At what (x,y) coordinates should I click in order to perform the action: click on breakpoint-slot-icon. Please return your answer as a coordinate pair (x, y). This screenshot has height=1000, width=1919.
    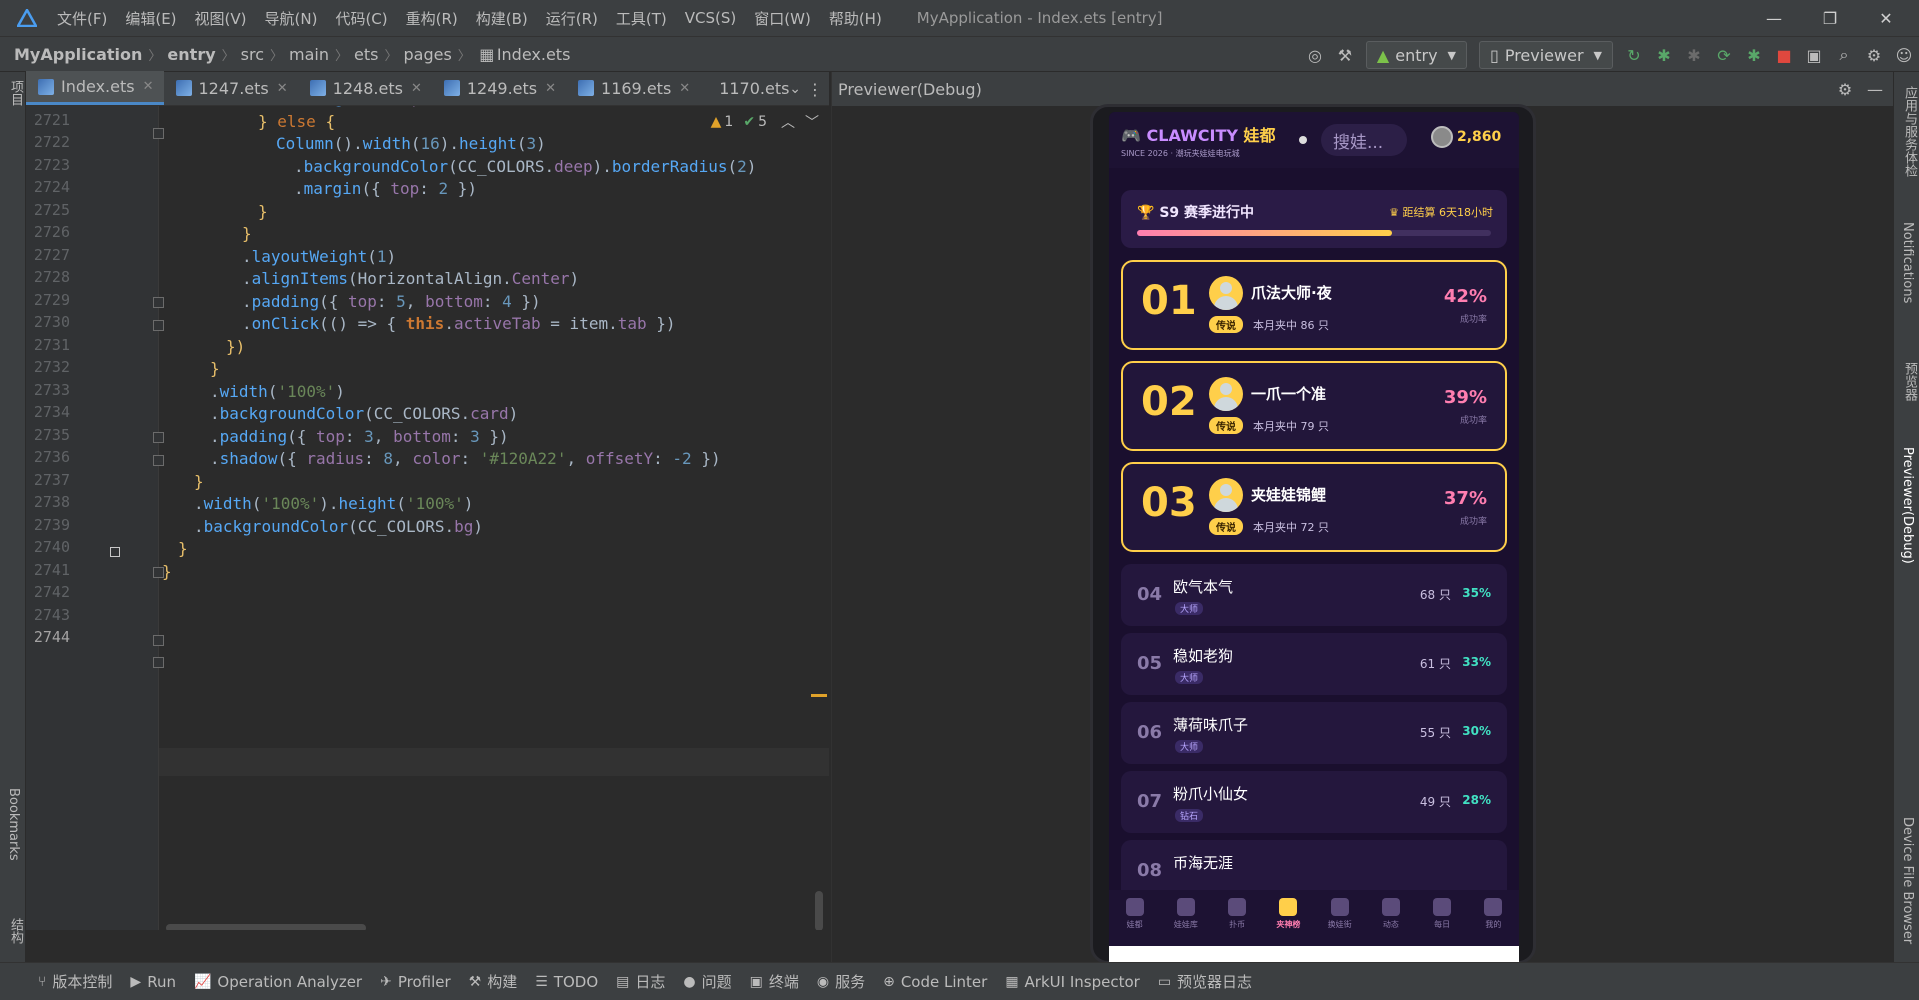
    Looking at the image, I should click on (115, 552).